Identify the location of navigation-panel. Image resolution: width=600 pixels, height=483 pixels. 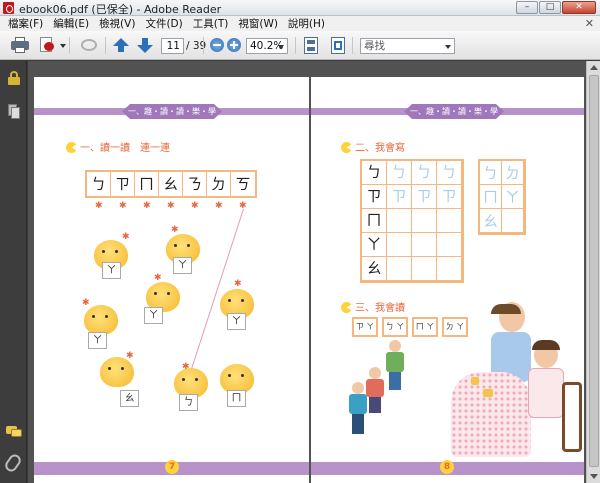
(13, 272).